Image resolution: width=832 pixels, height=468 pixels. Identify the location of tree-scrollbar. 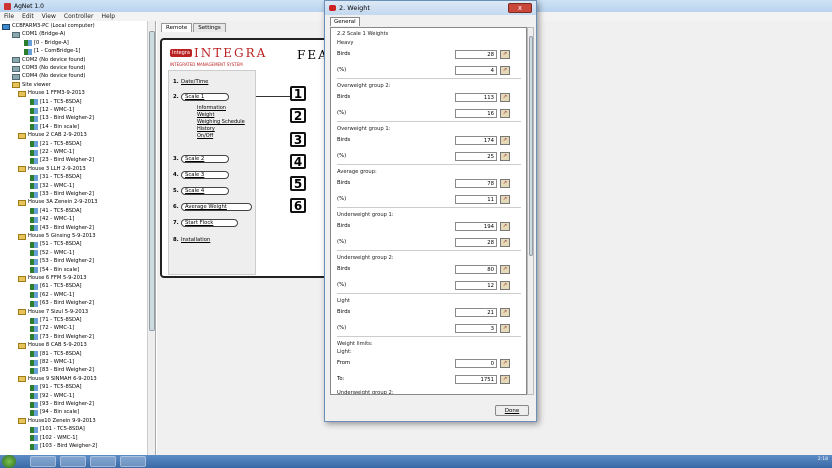
(151, 238).